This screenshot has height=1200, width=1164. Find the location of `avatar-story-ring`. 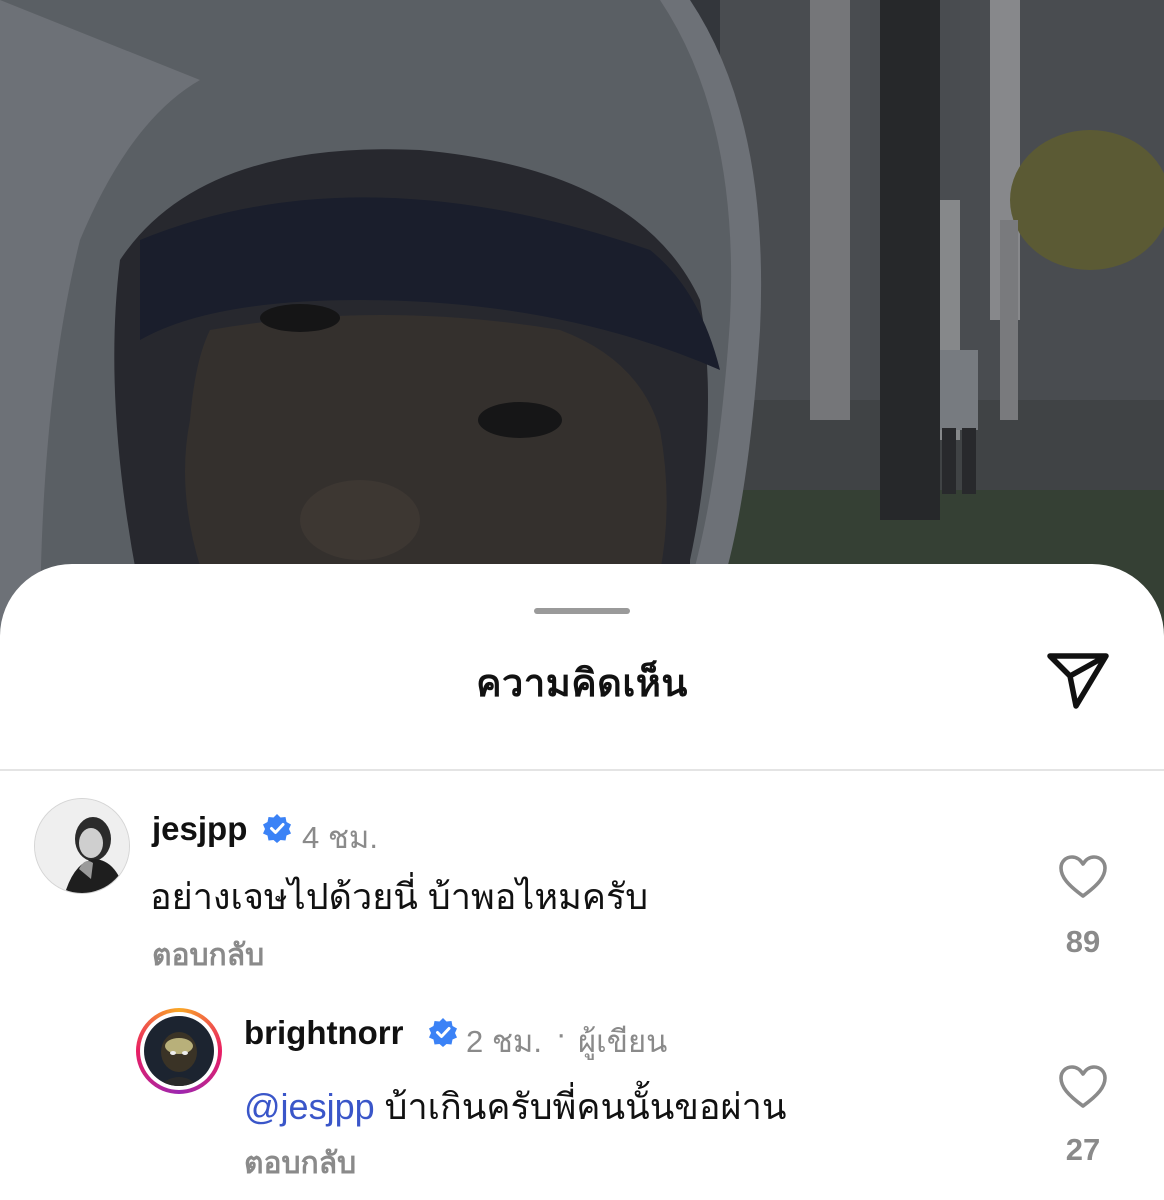

avatar-story-ring is located at coordinates (179, 1051).